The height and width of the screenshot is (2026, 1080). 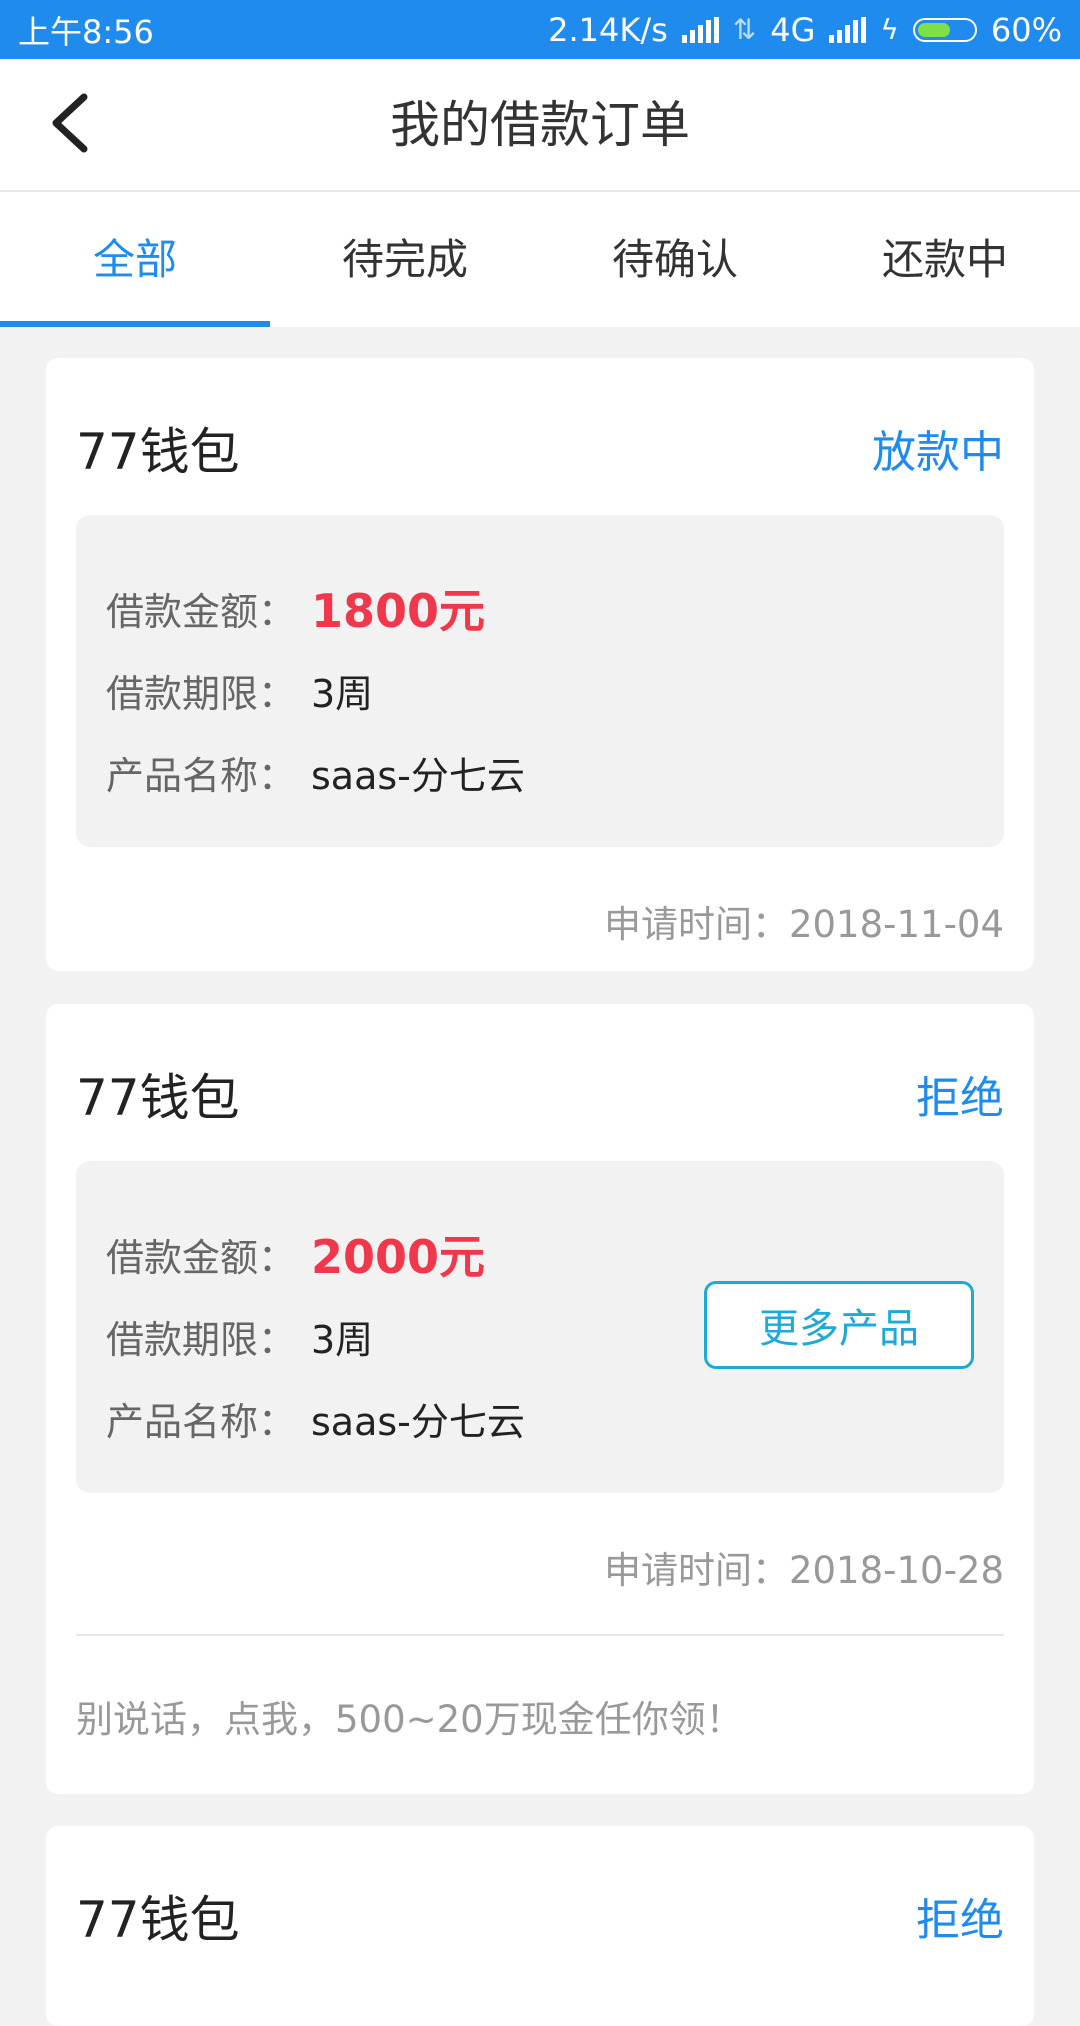 What do you see at coordinates (409, 1716) in the screenshot?
I see `promo-link: 别说话，点我，500~20万现金任你领！` at bounding box center [409, 1716].